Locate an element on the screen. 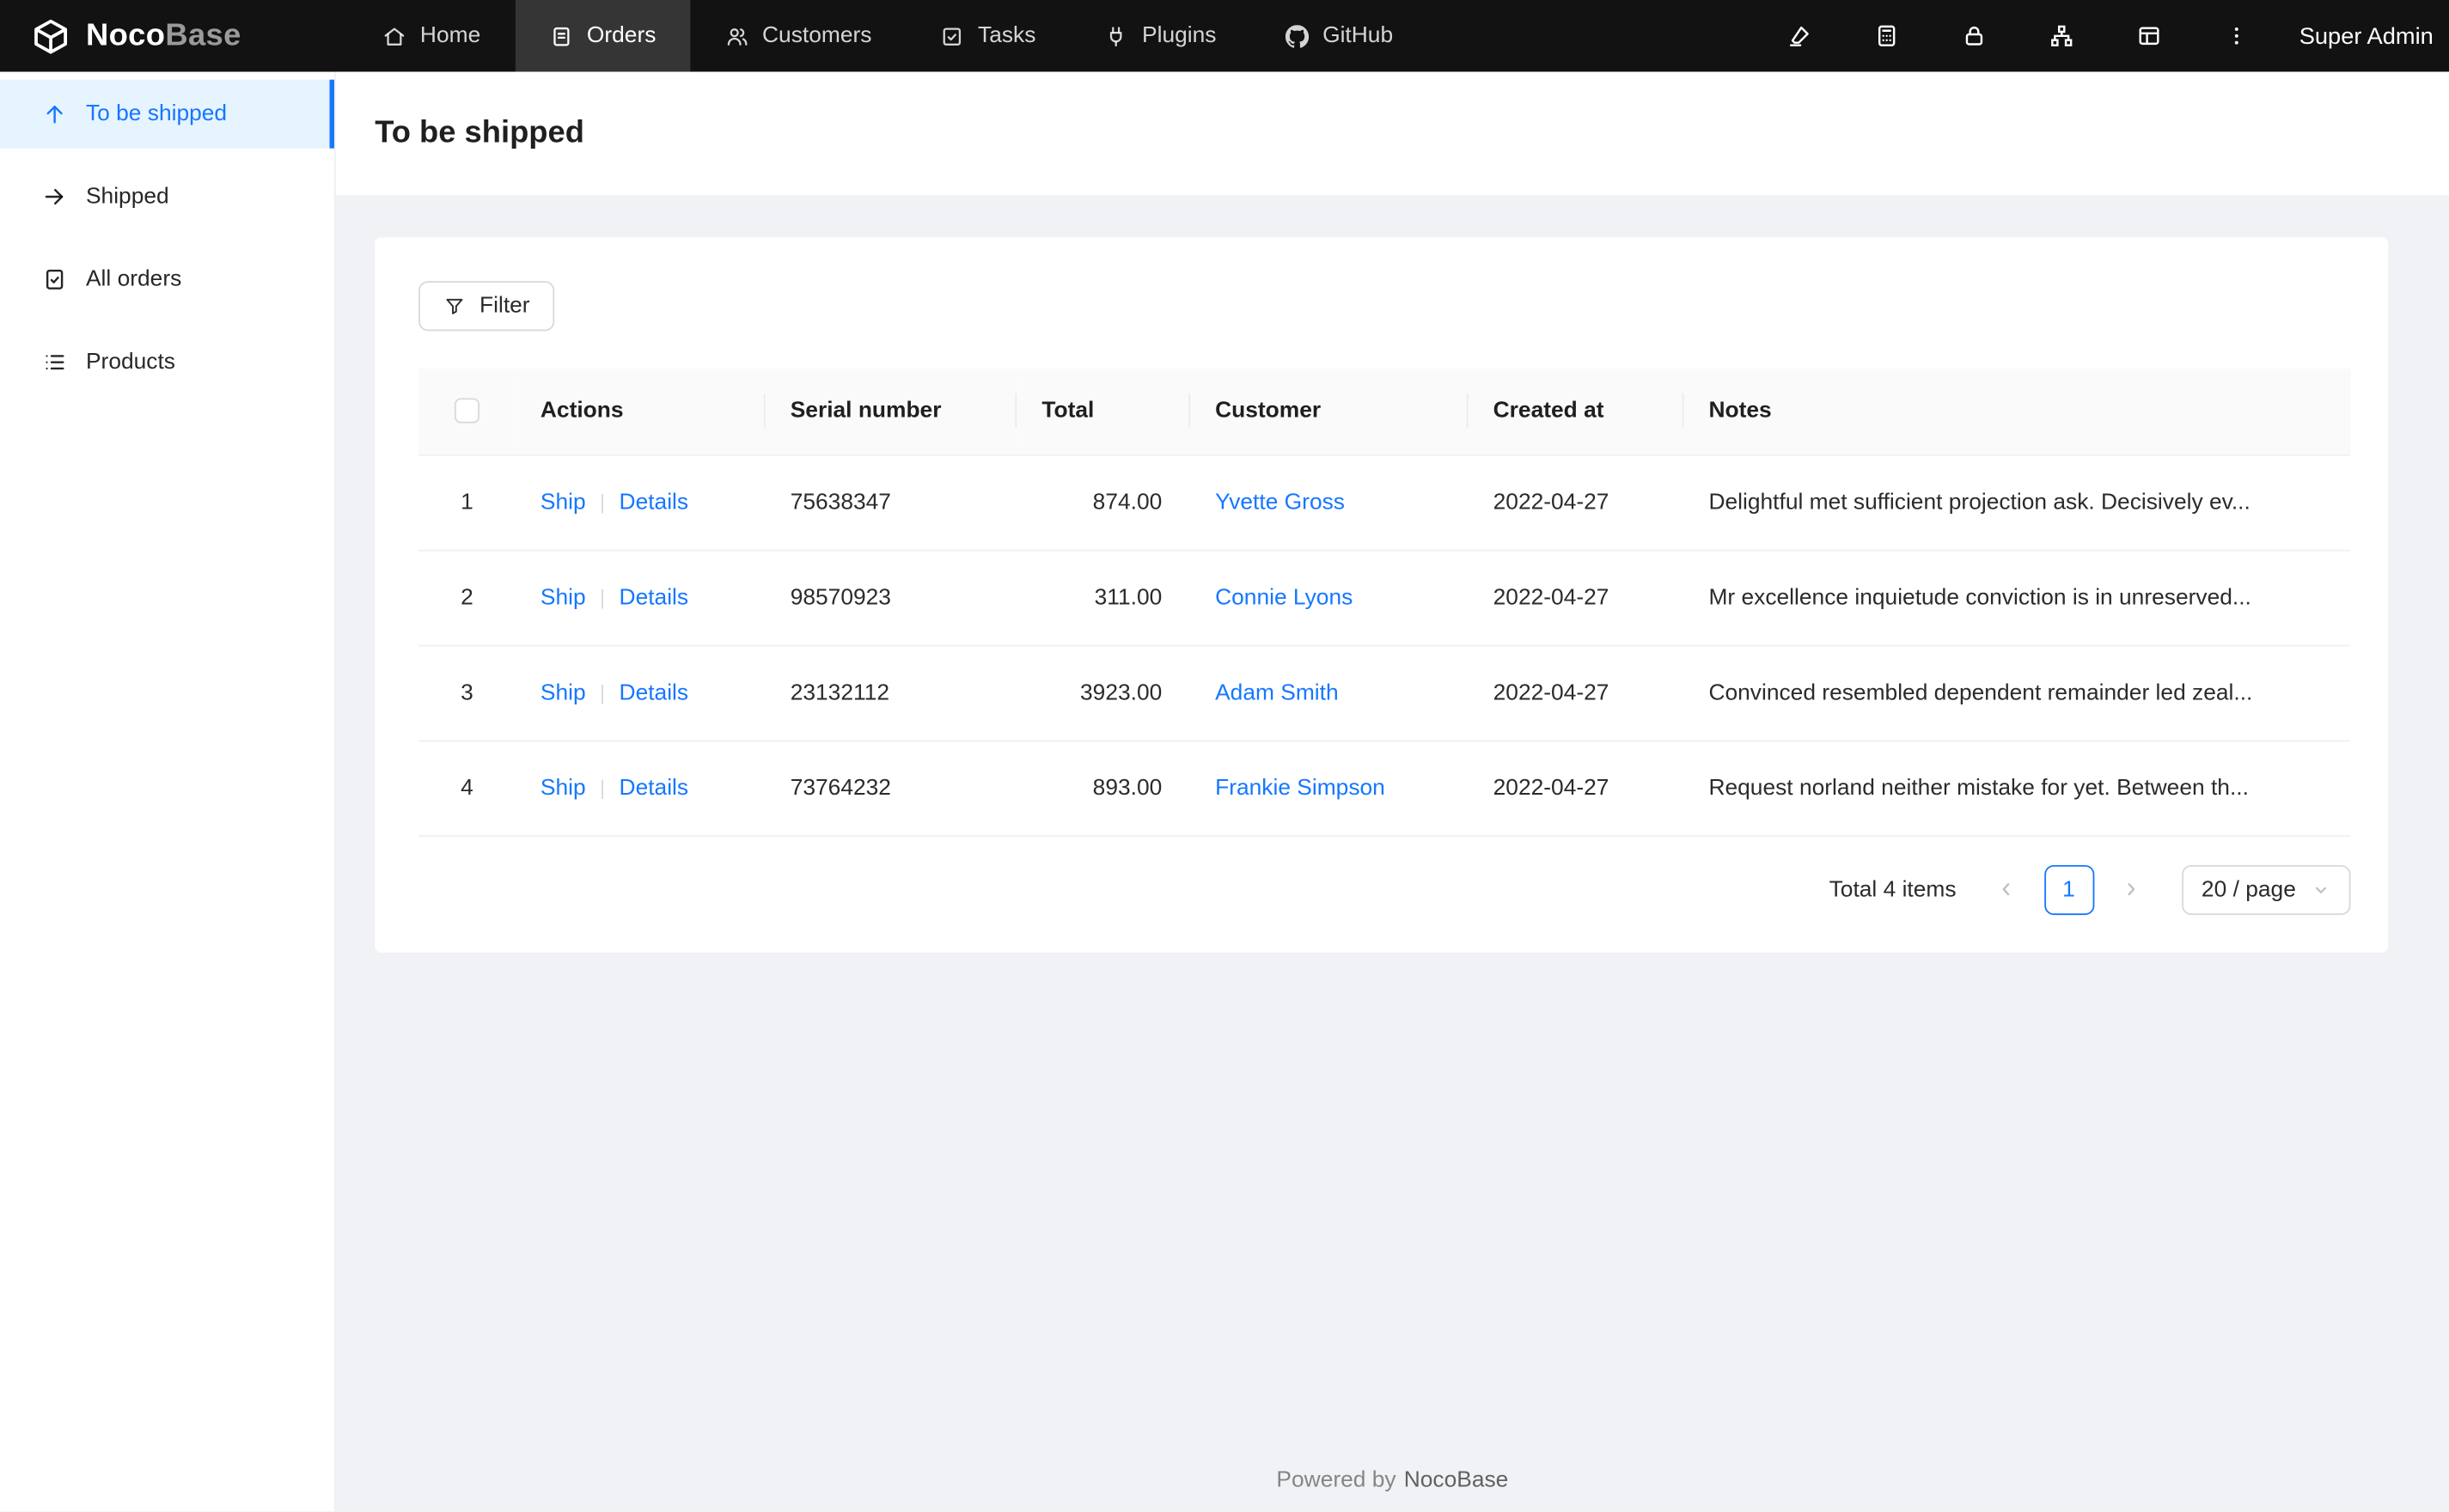 This screenshot has width=2449, height=1512. customer-cell: Connie Lyons is located at coordinates (1329, 597).